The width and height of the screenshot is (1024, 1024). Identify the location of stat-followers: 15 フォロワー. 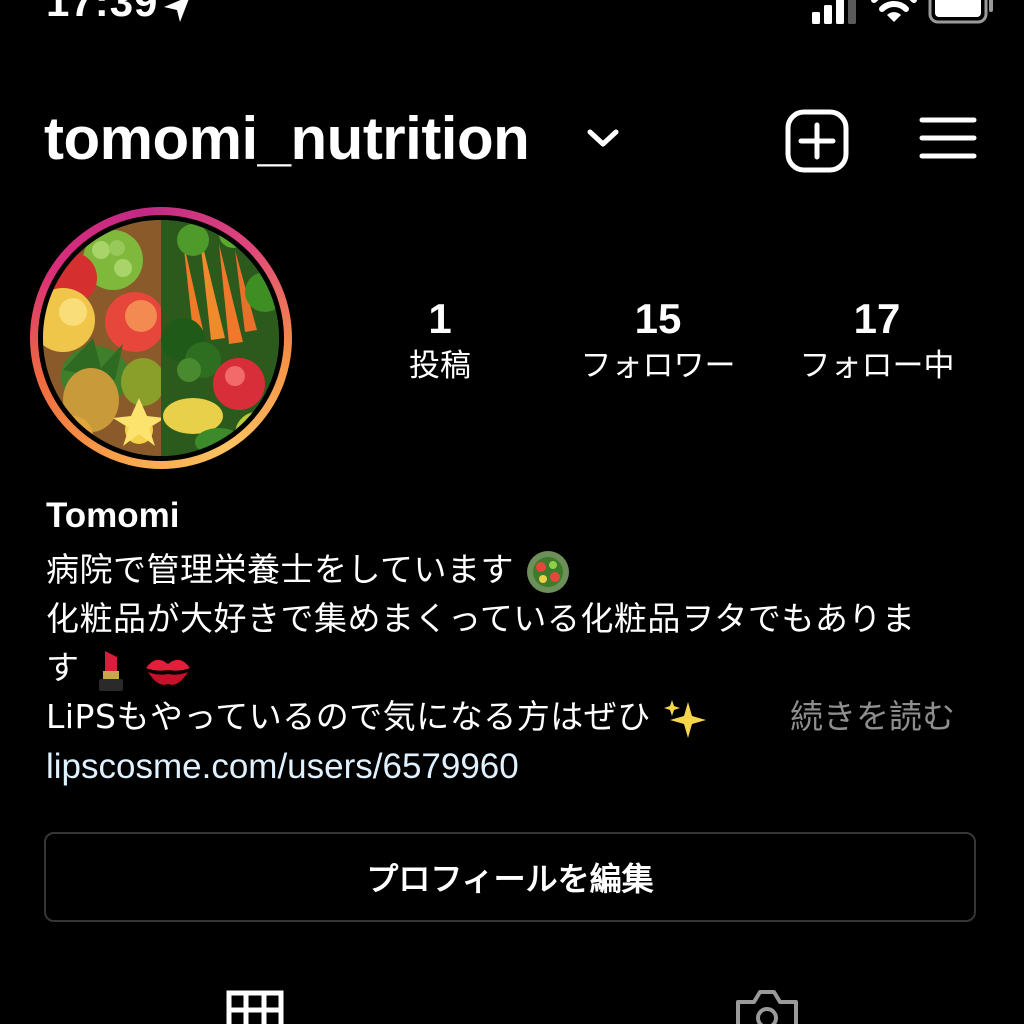
(658, 339).